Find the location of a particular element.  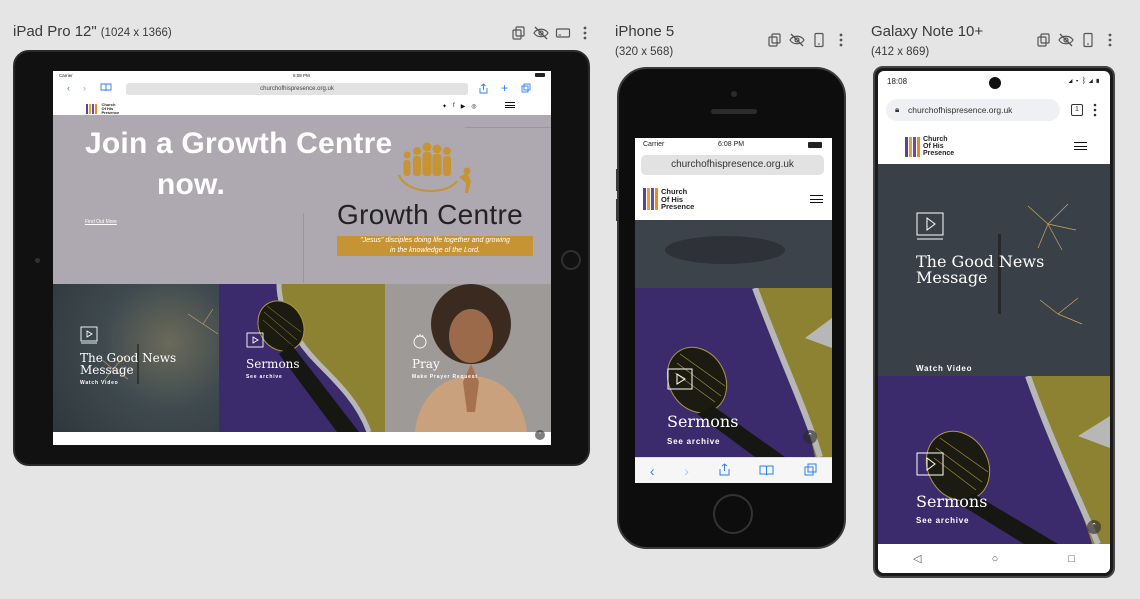

add-tab-icon: + is located at coordinates (504, 88).